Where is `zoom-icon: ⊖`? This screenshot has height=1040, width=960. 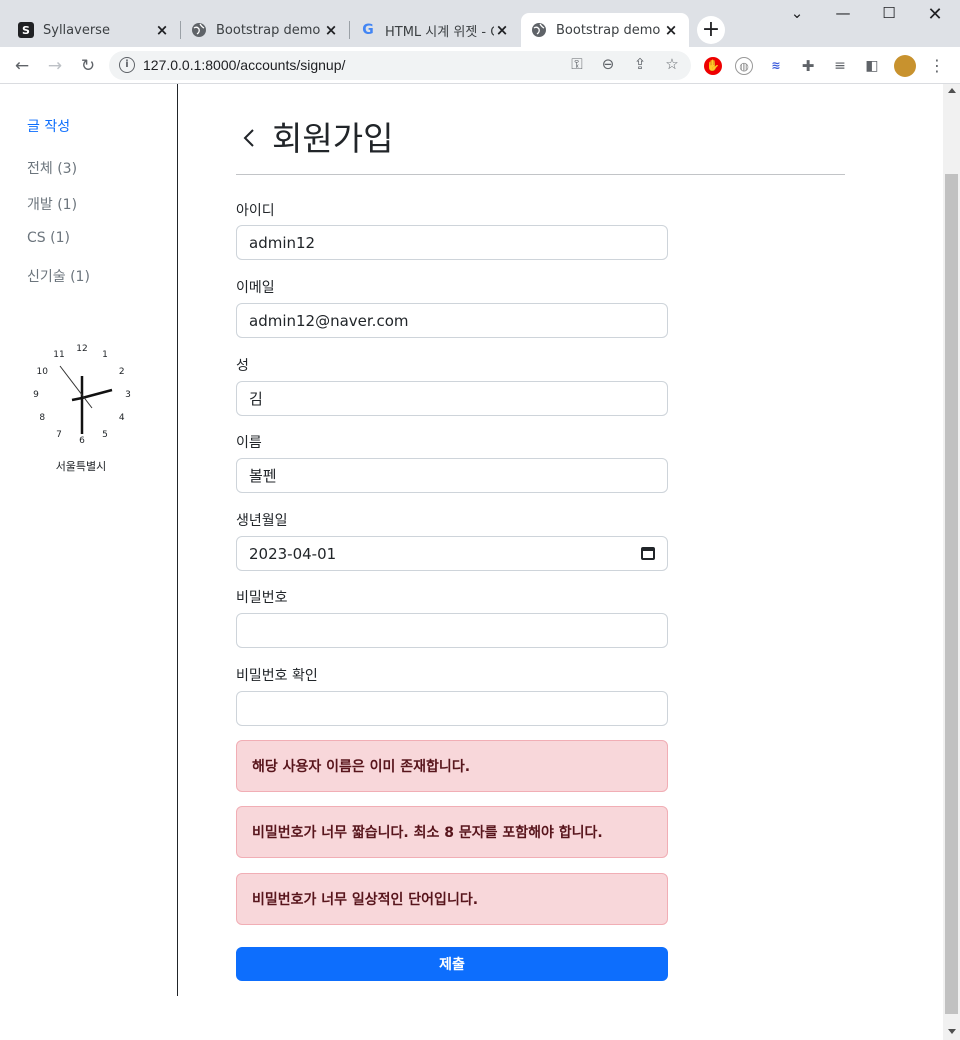 zoom-icon: ⊖ is located at coordinates (608, 64).